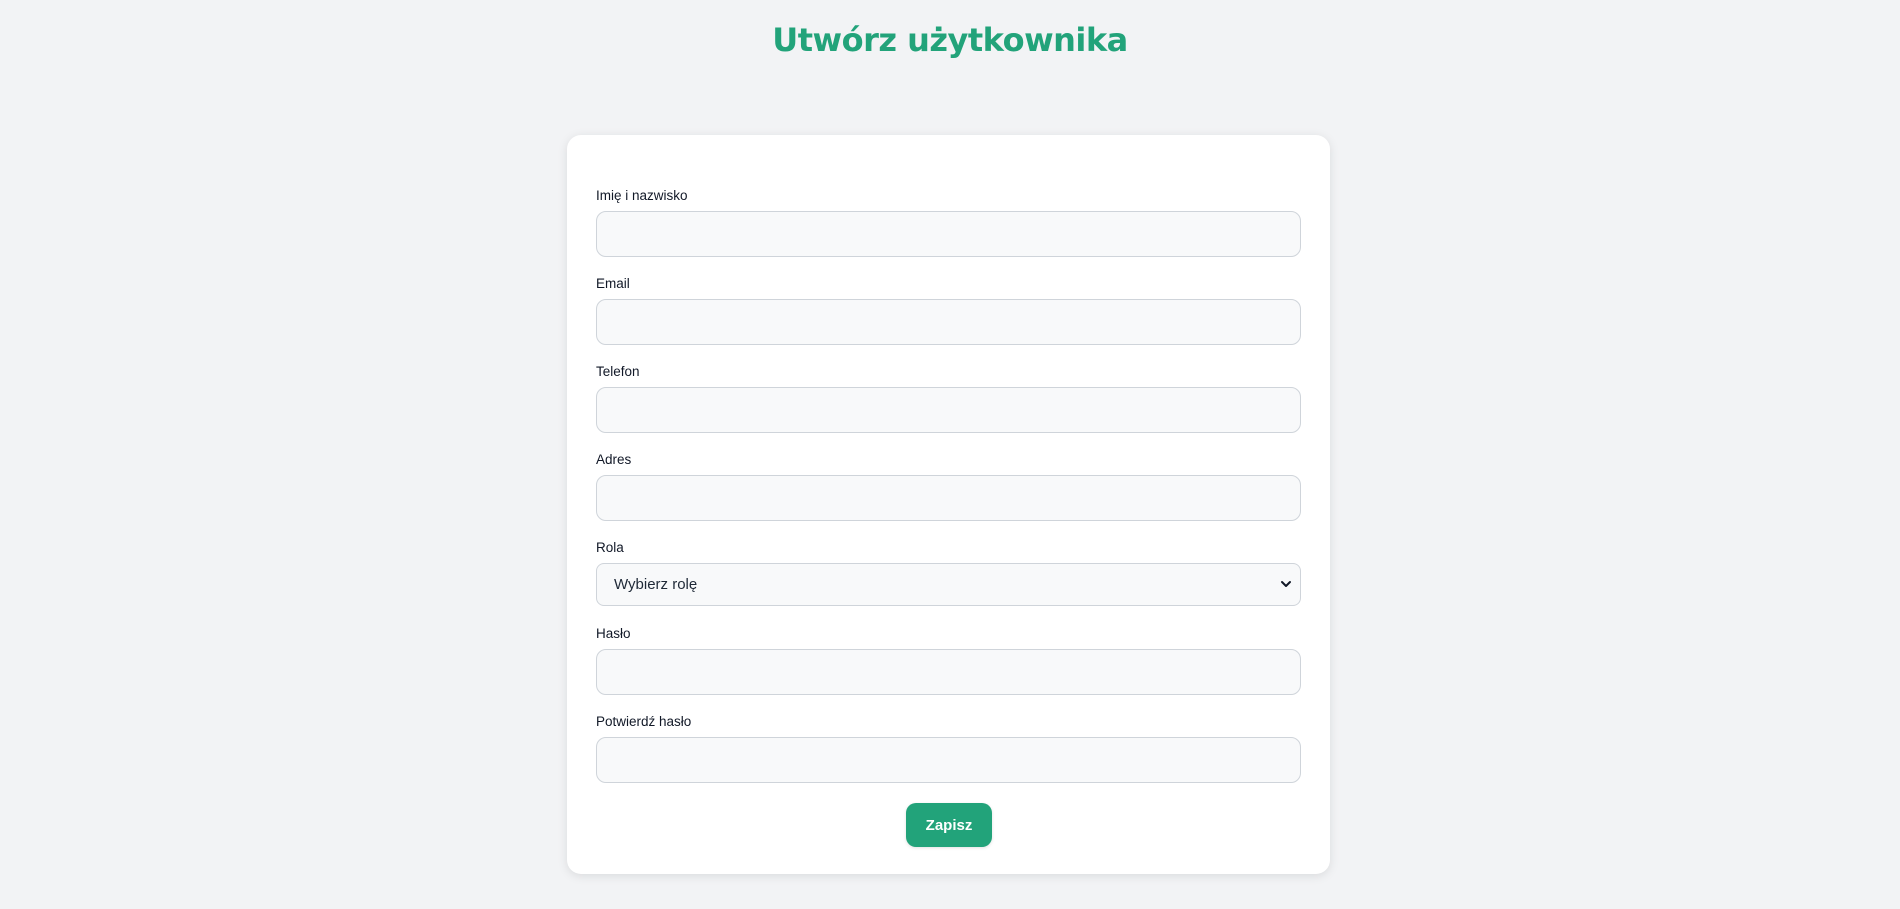 The image size is (1900, 909). I want to click on role-label: Rola, so click(610, 547).